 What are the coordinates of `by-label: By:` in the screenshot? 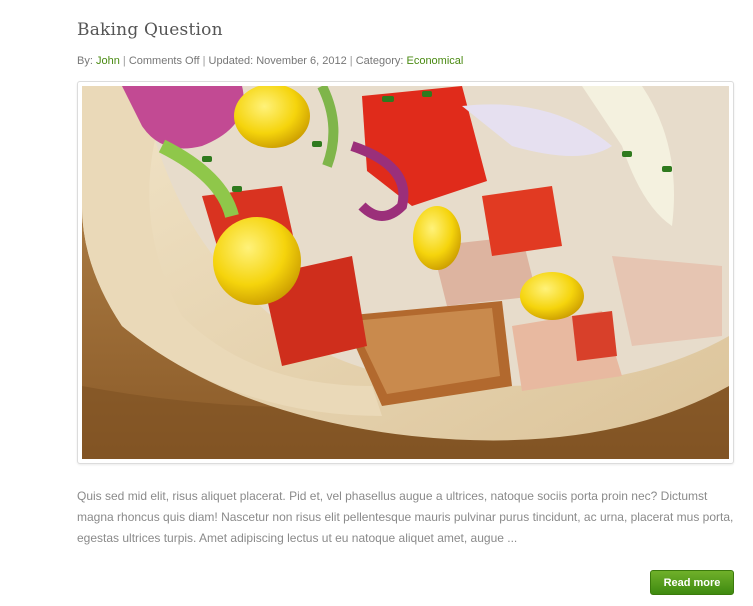 It's located at (85, 61).